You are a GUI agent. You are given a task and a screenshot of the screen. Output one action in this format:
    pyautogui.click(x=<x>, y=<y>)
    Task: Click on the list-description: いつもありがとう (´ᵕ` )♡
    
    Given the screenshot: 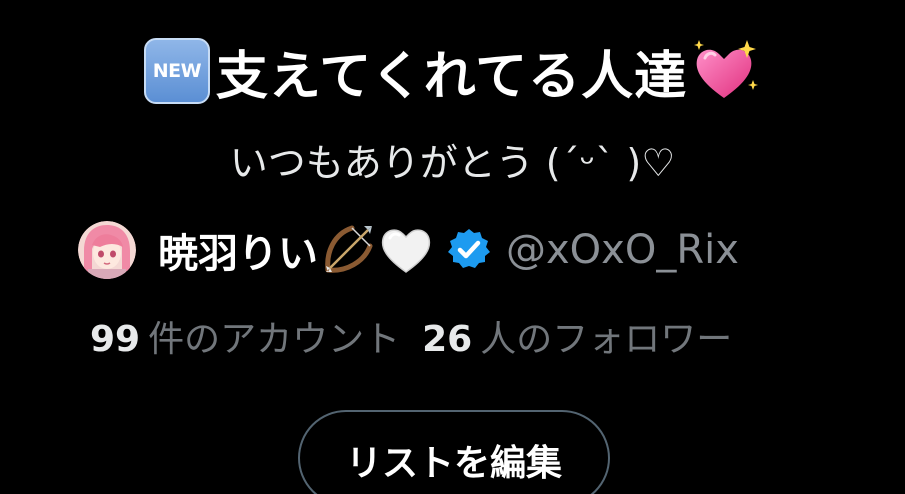 What is the action you would take?
    pyautogui.click(x=452, y=163)
    